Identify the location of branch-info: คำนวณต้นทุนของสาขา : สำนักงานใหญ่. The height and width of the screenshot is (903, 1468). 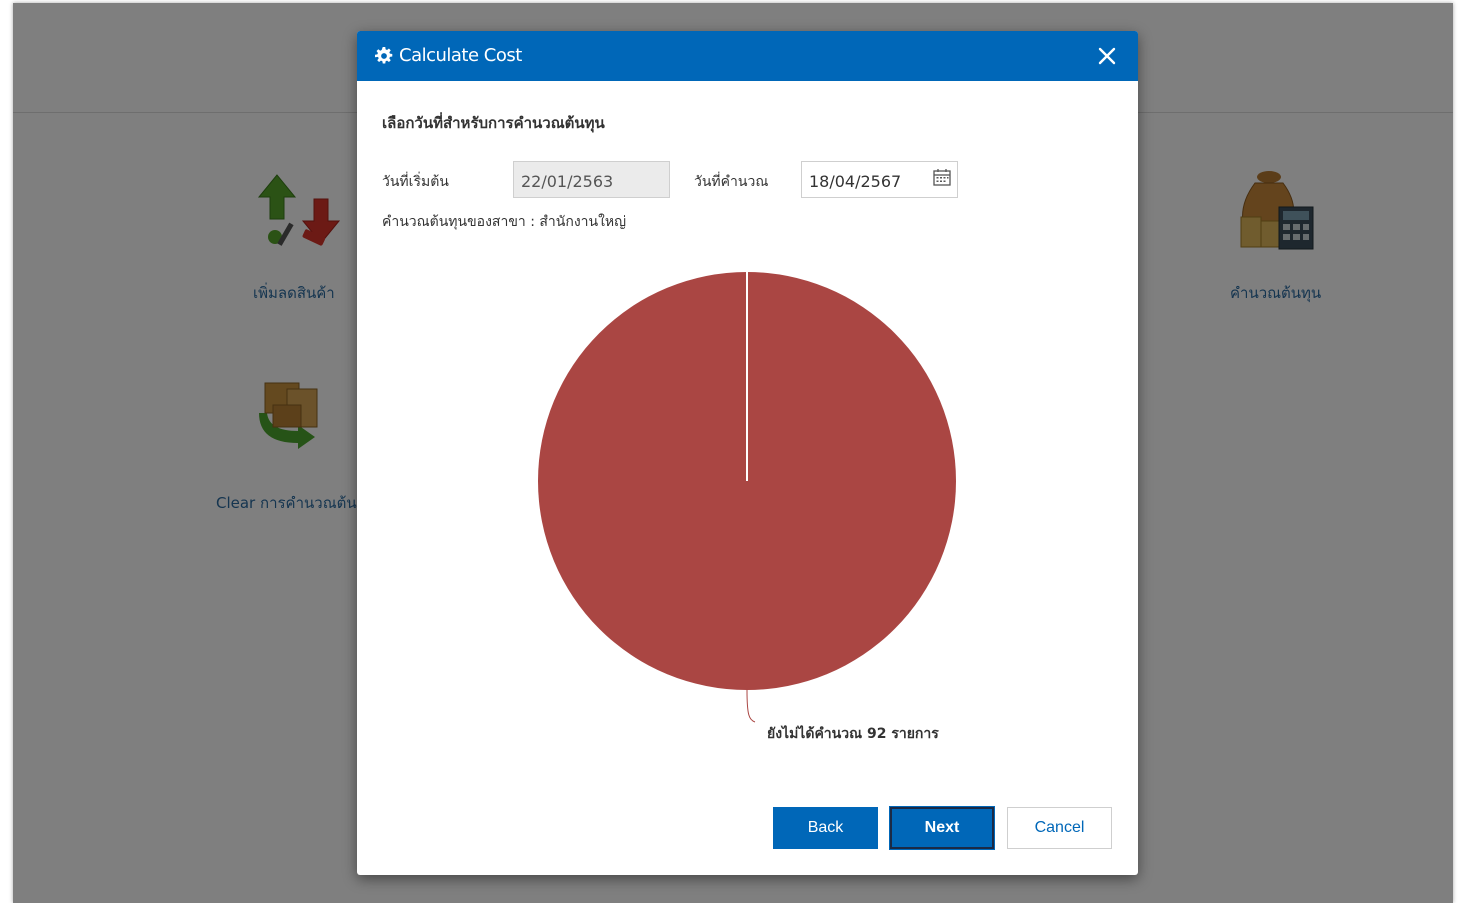
(504, 222).